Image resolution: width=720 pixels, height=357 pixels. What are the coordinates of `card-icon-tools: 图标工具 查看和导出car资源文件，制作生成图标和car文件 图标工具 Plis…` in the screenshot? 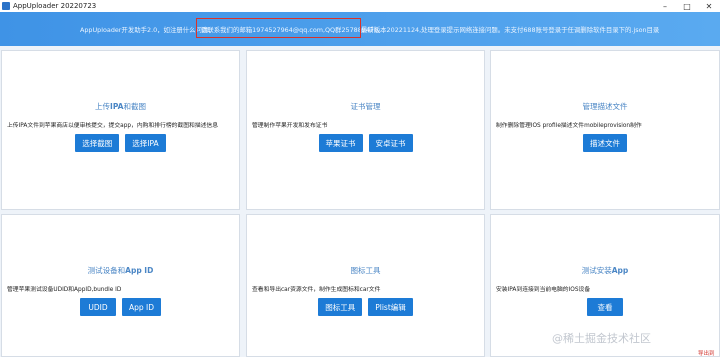 It's located at (365, 285).